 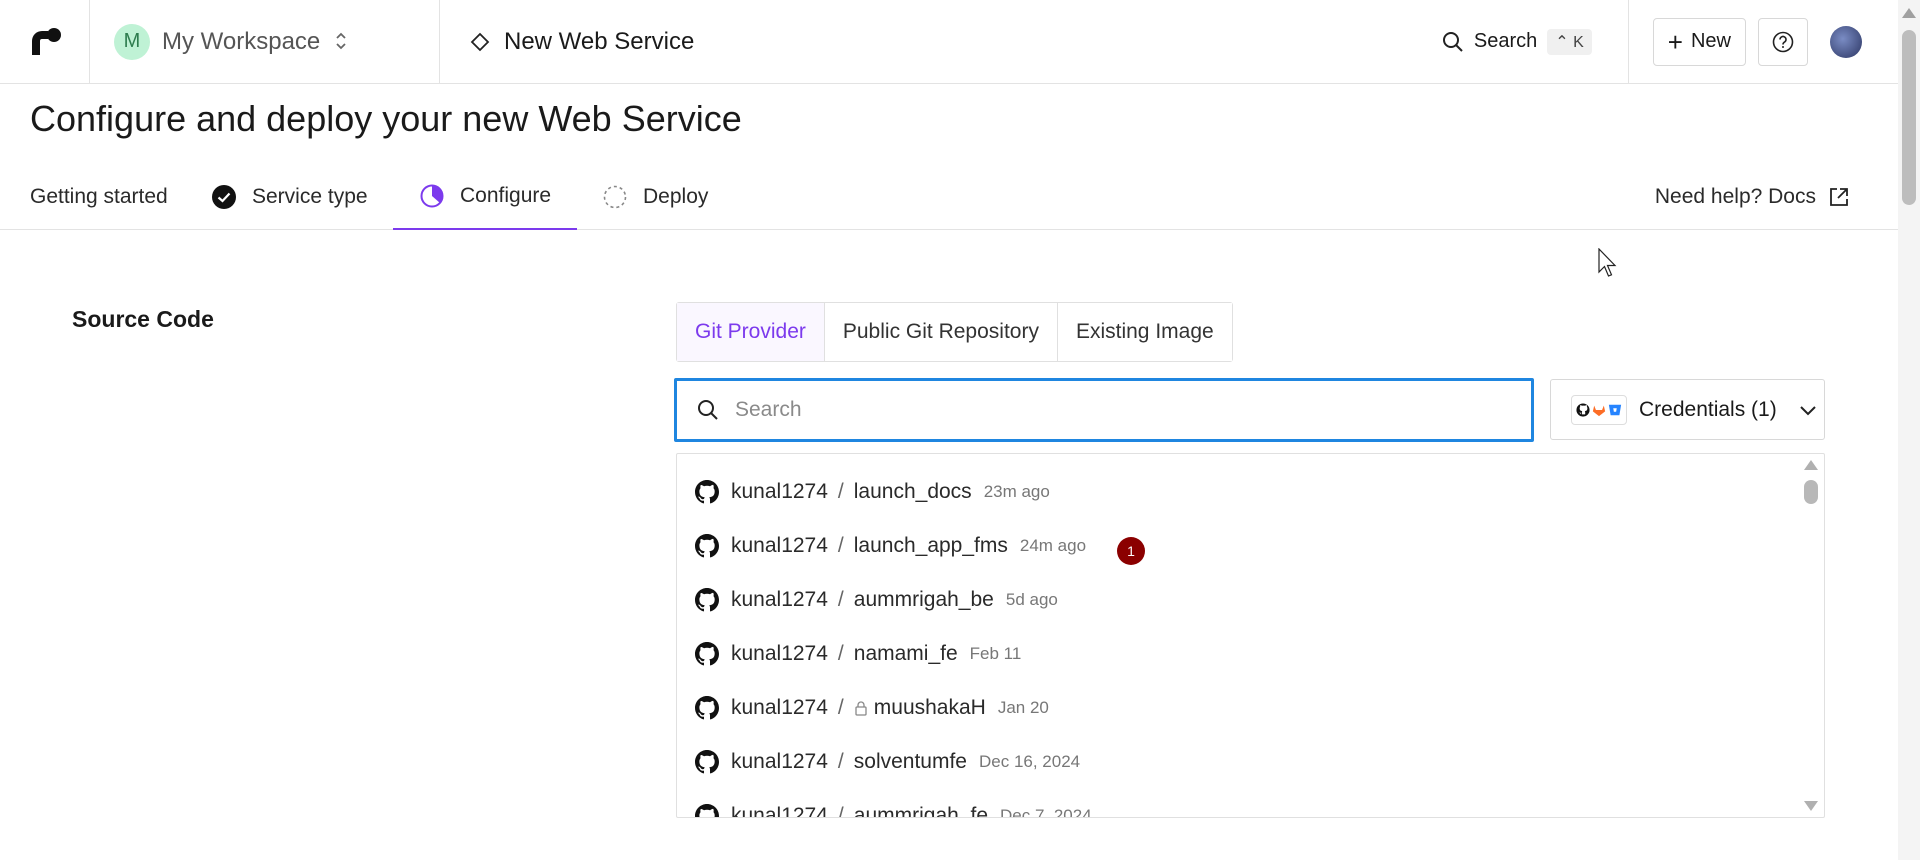 What do you see at coordinates (143, 319) in the screenshot?
I see `source-code-label: Source Code` at bounding box center [143, 319].